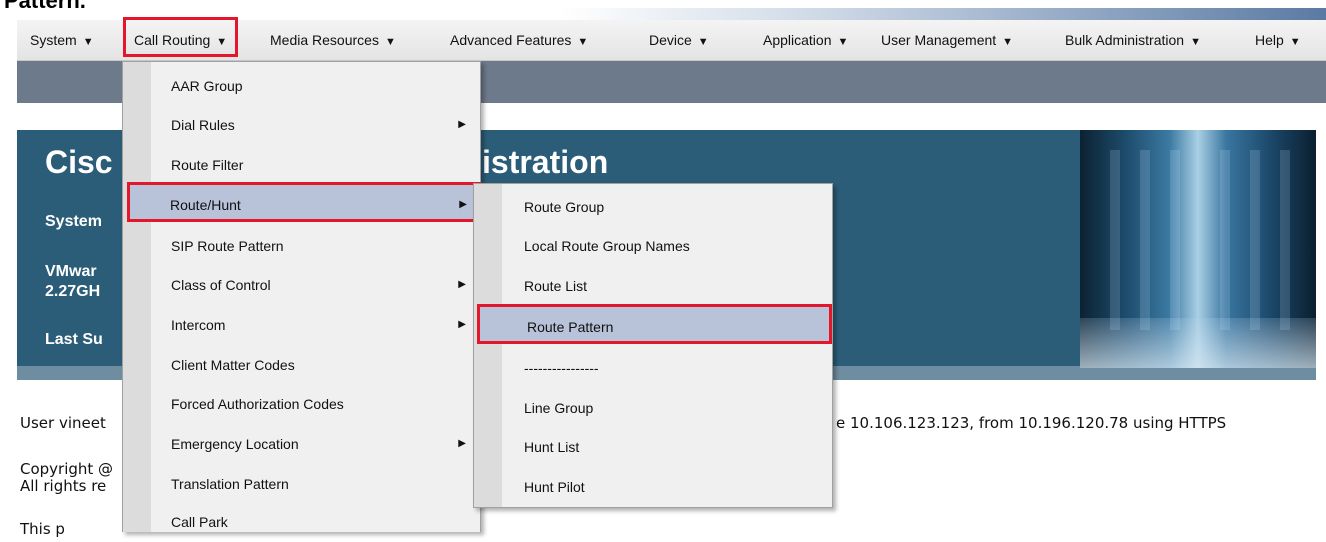  I want to click on banner-last-successful: Last Su, so click(74, 339).